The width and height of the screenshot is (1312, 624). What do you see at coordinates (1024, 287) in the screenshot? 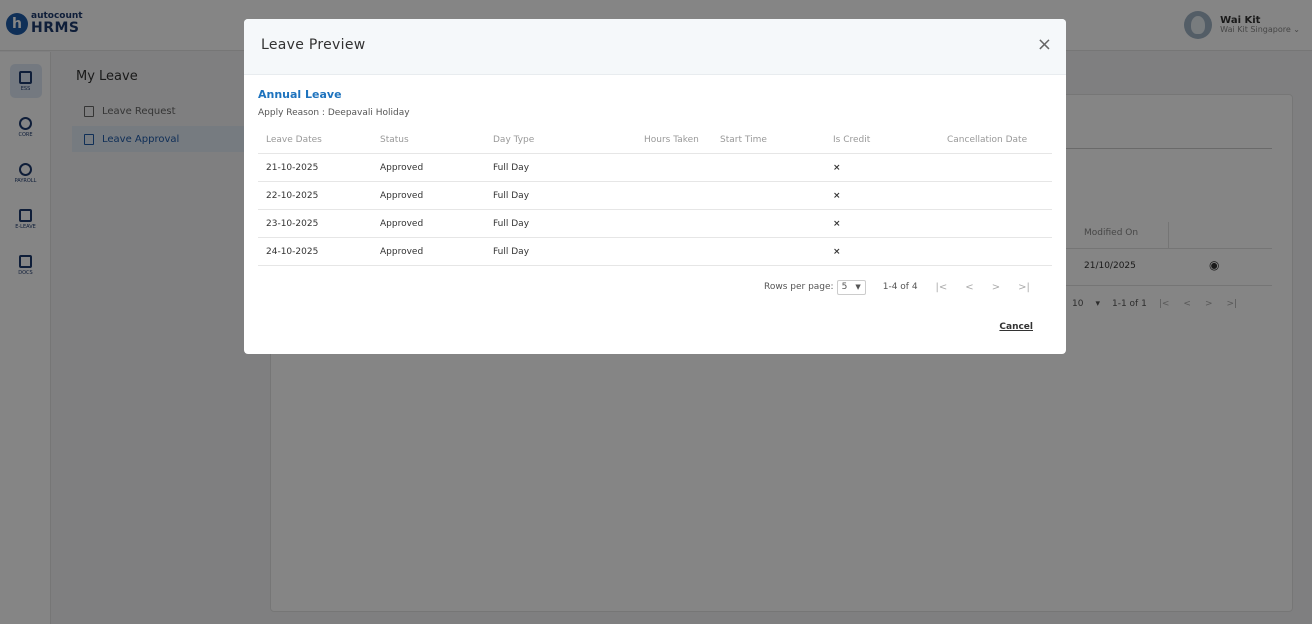
I see `last-page-icon: >|` at bounding box center [1024, 287].